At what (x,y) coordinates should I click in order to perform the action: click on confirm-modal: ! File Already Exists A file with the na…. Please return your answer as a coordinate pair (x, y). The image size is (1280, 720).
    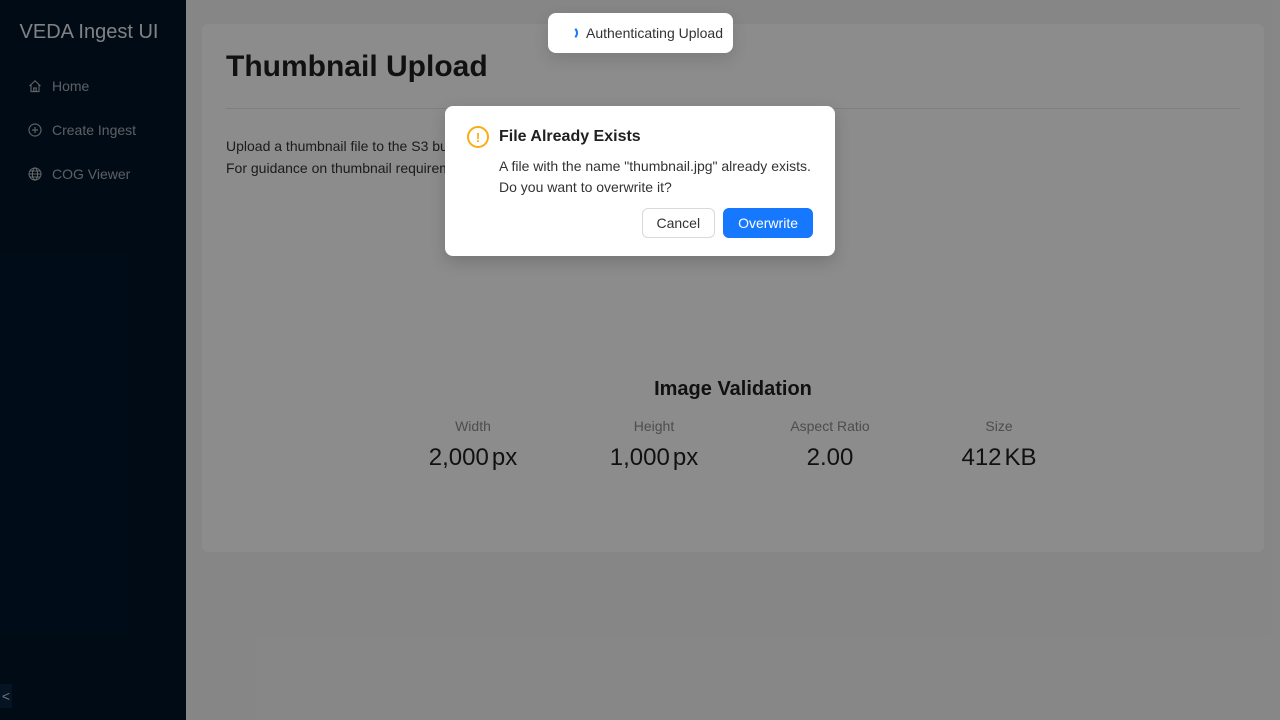
    Looking at the image, I should click on (640, 181).